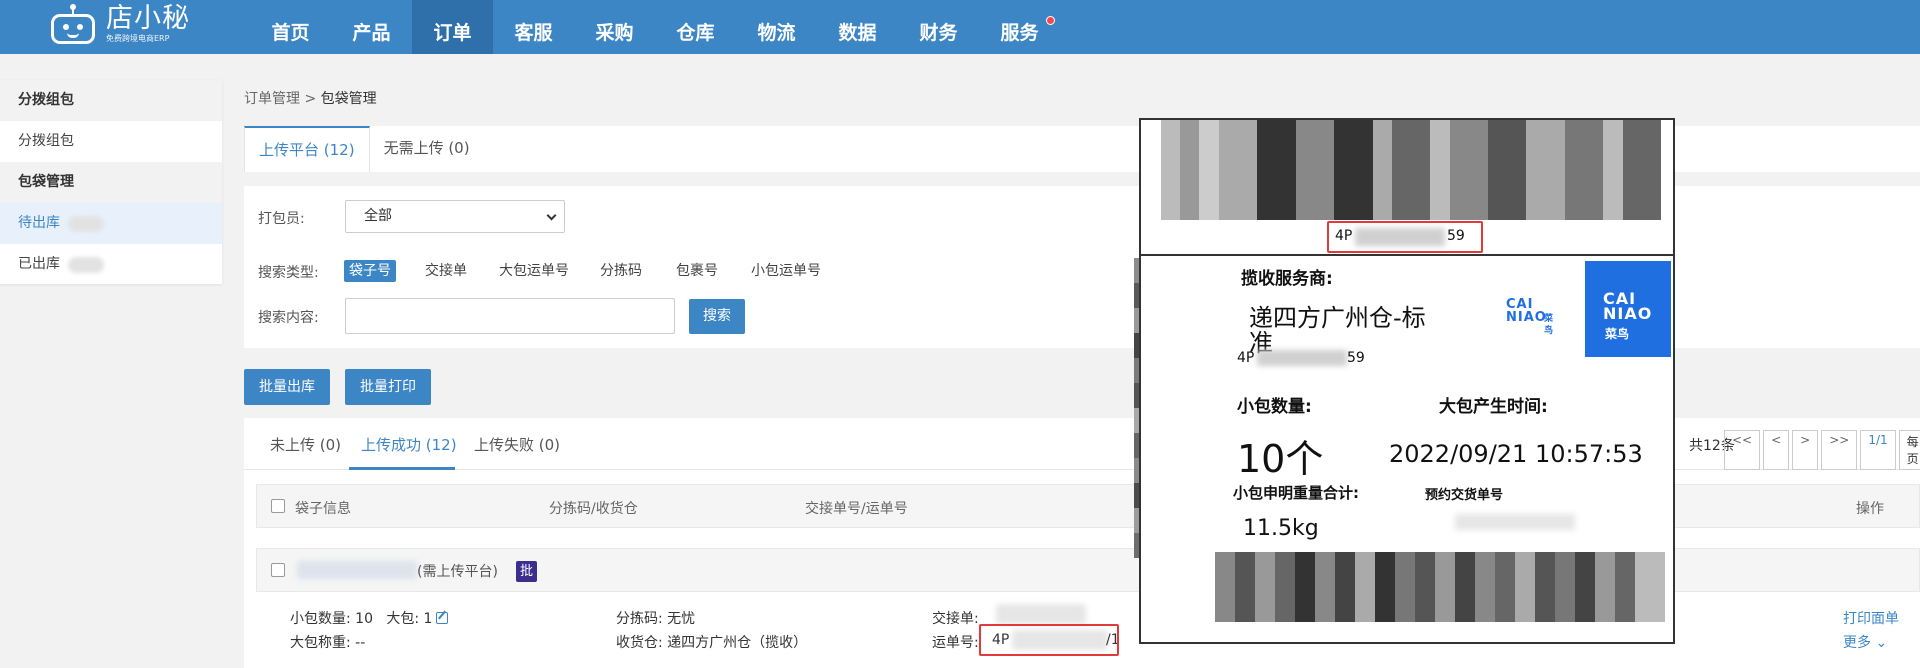 This screenshot has width=1920, height=668. Describe the element at coordinates (39, 264) in the screenshot. I see `sidebar-item-label: 已出库` at that location.